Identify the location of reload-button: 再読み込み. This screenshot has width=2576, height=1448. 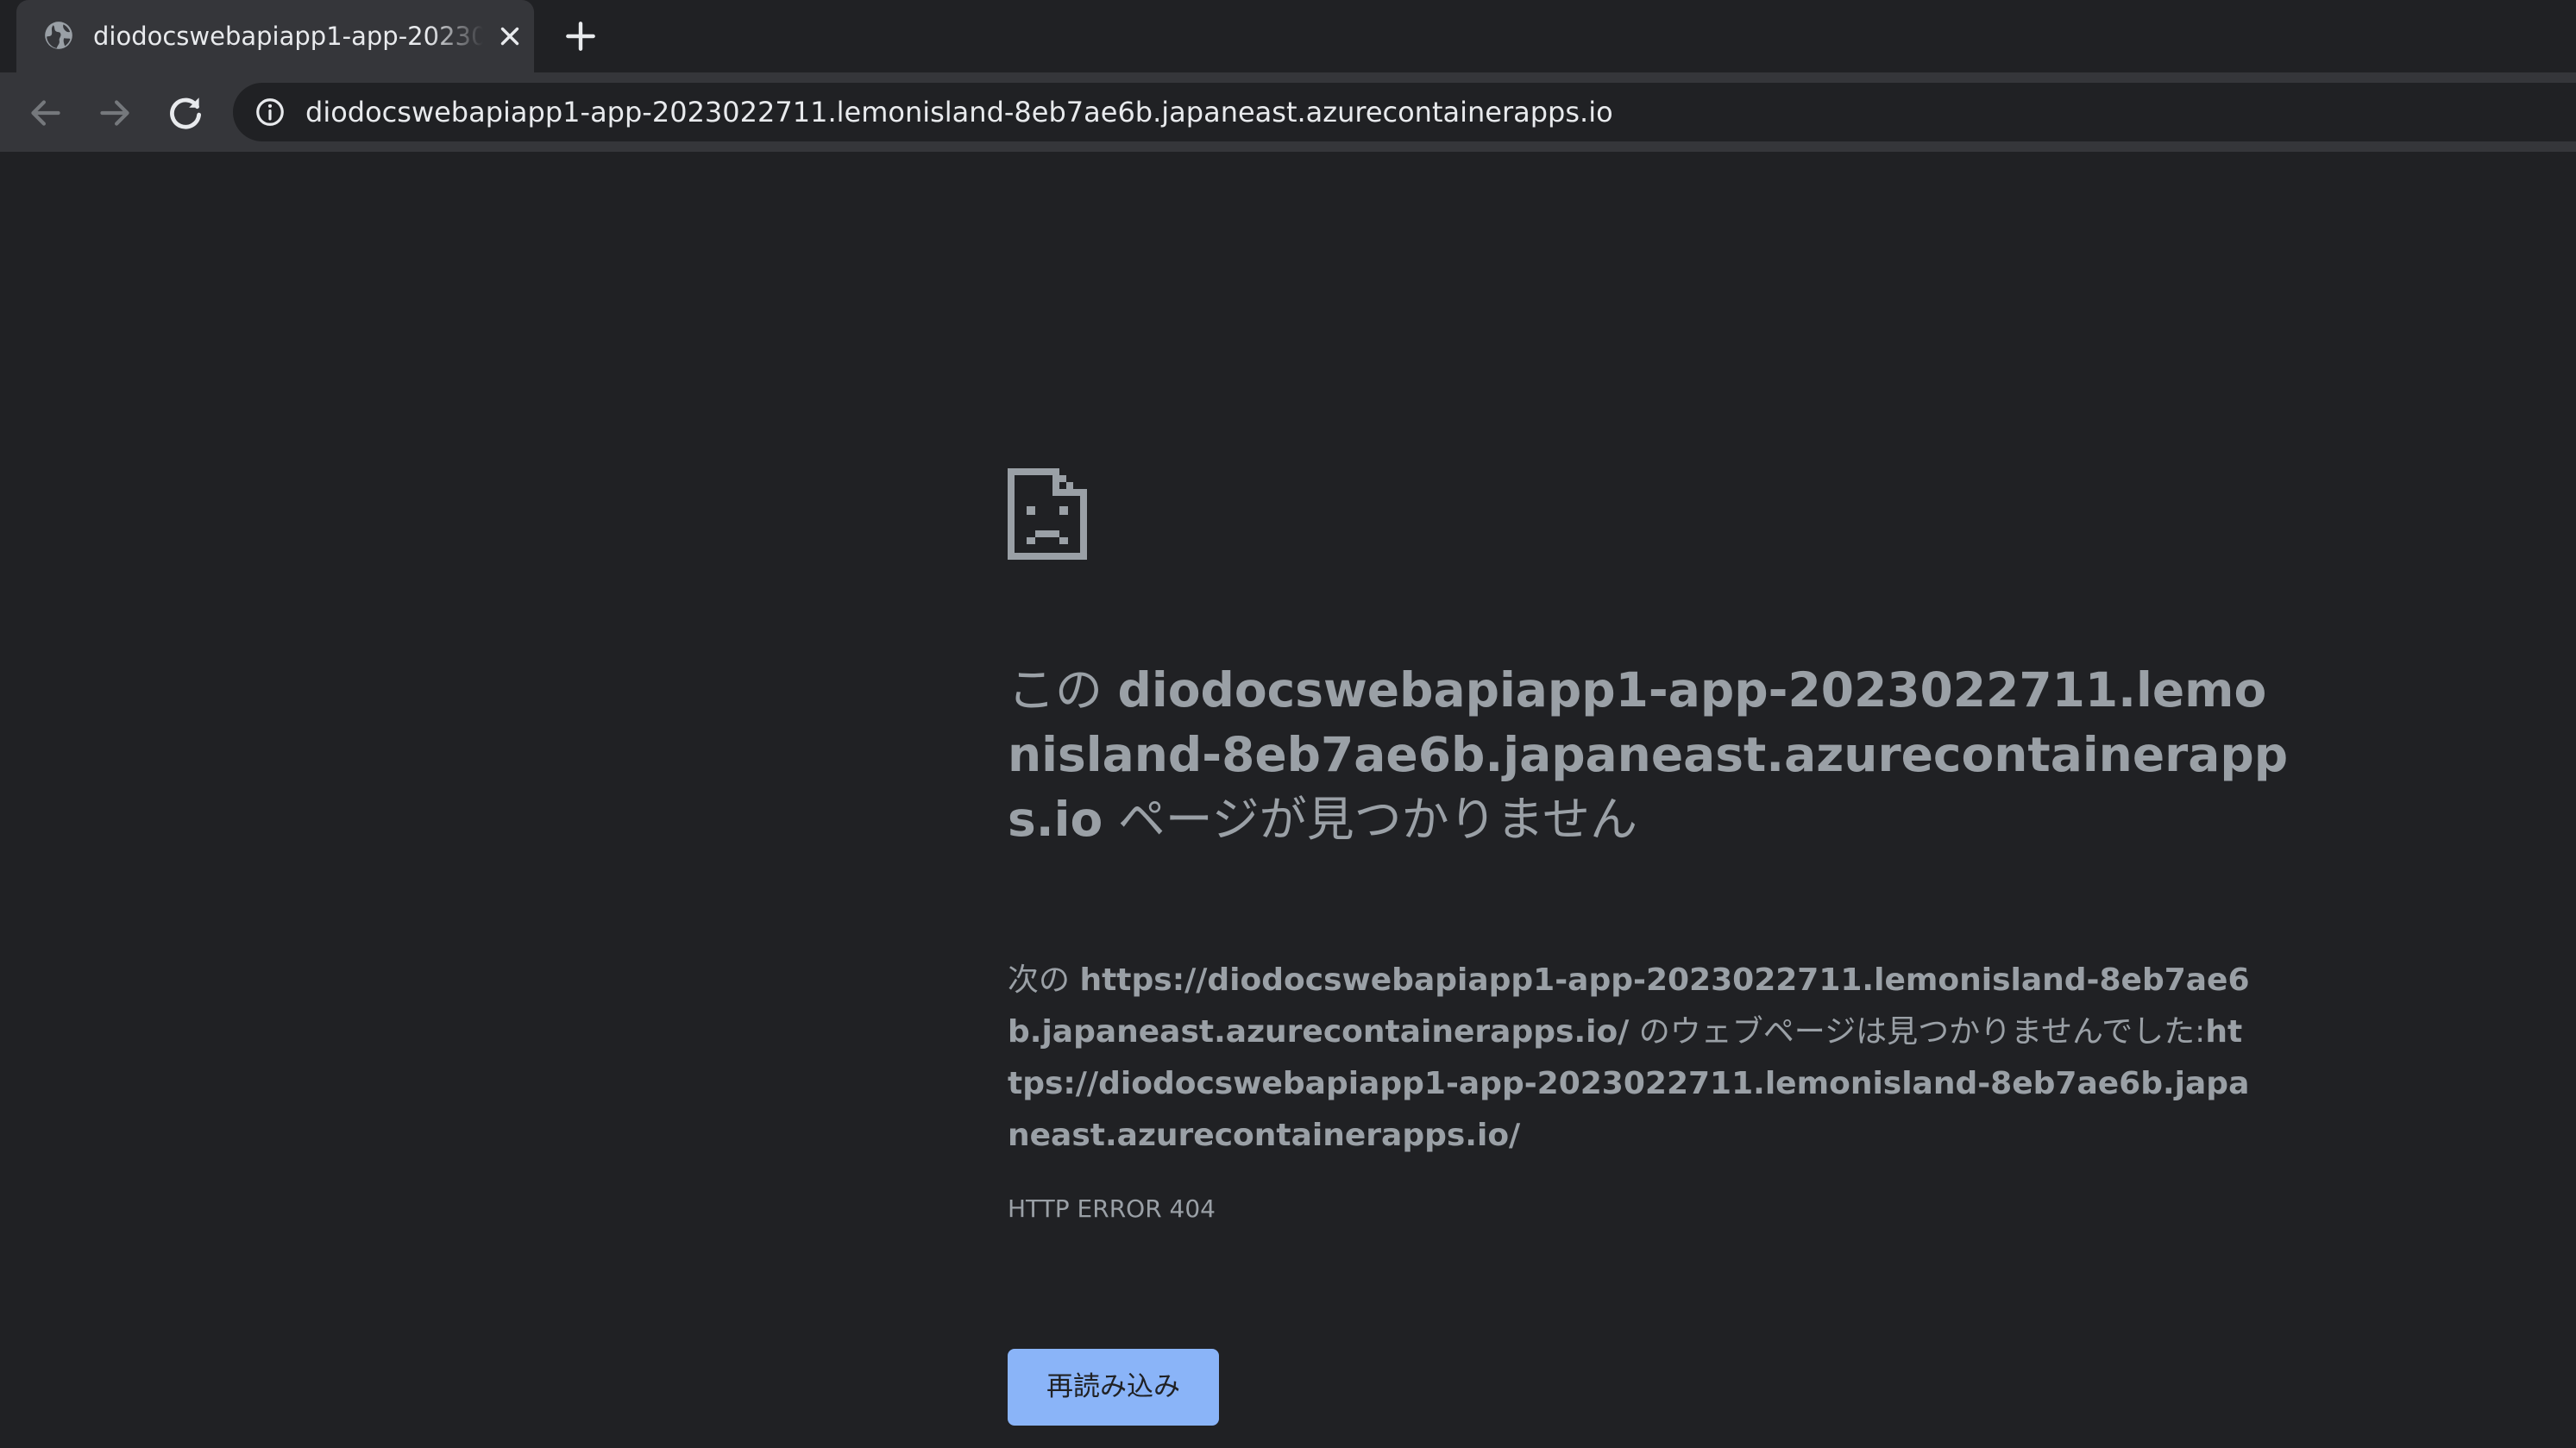
(1113, 1387).